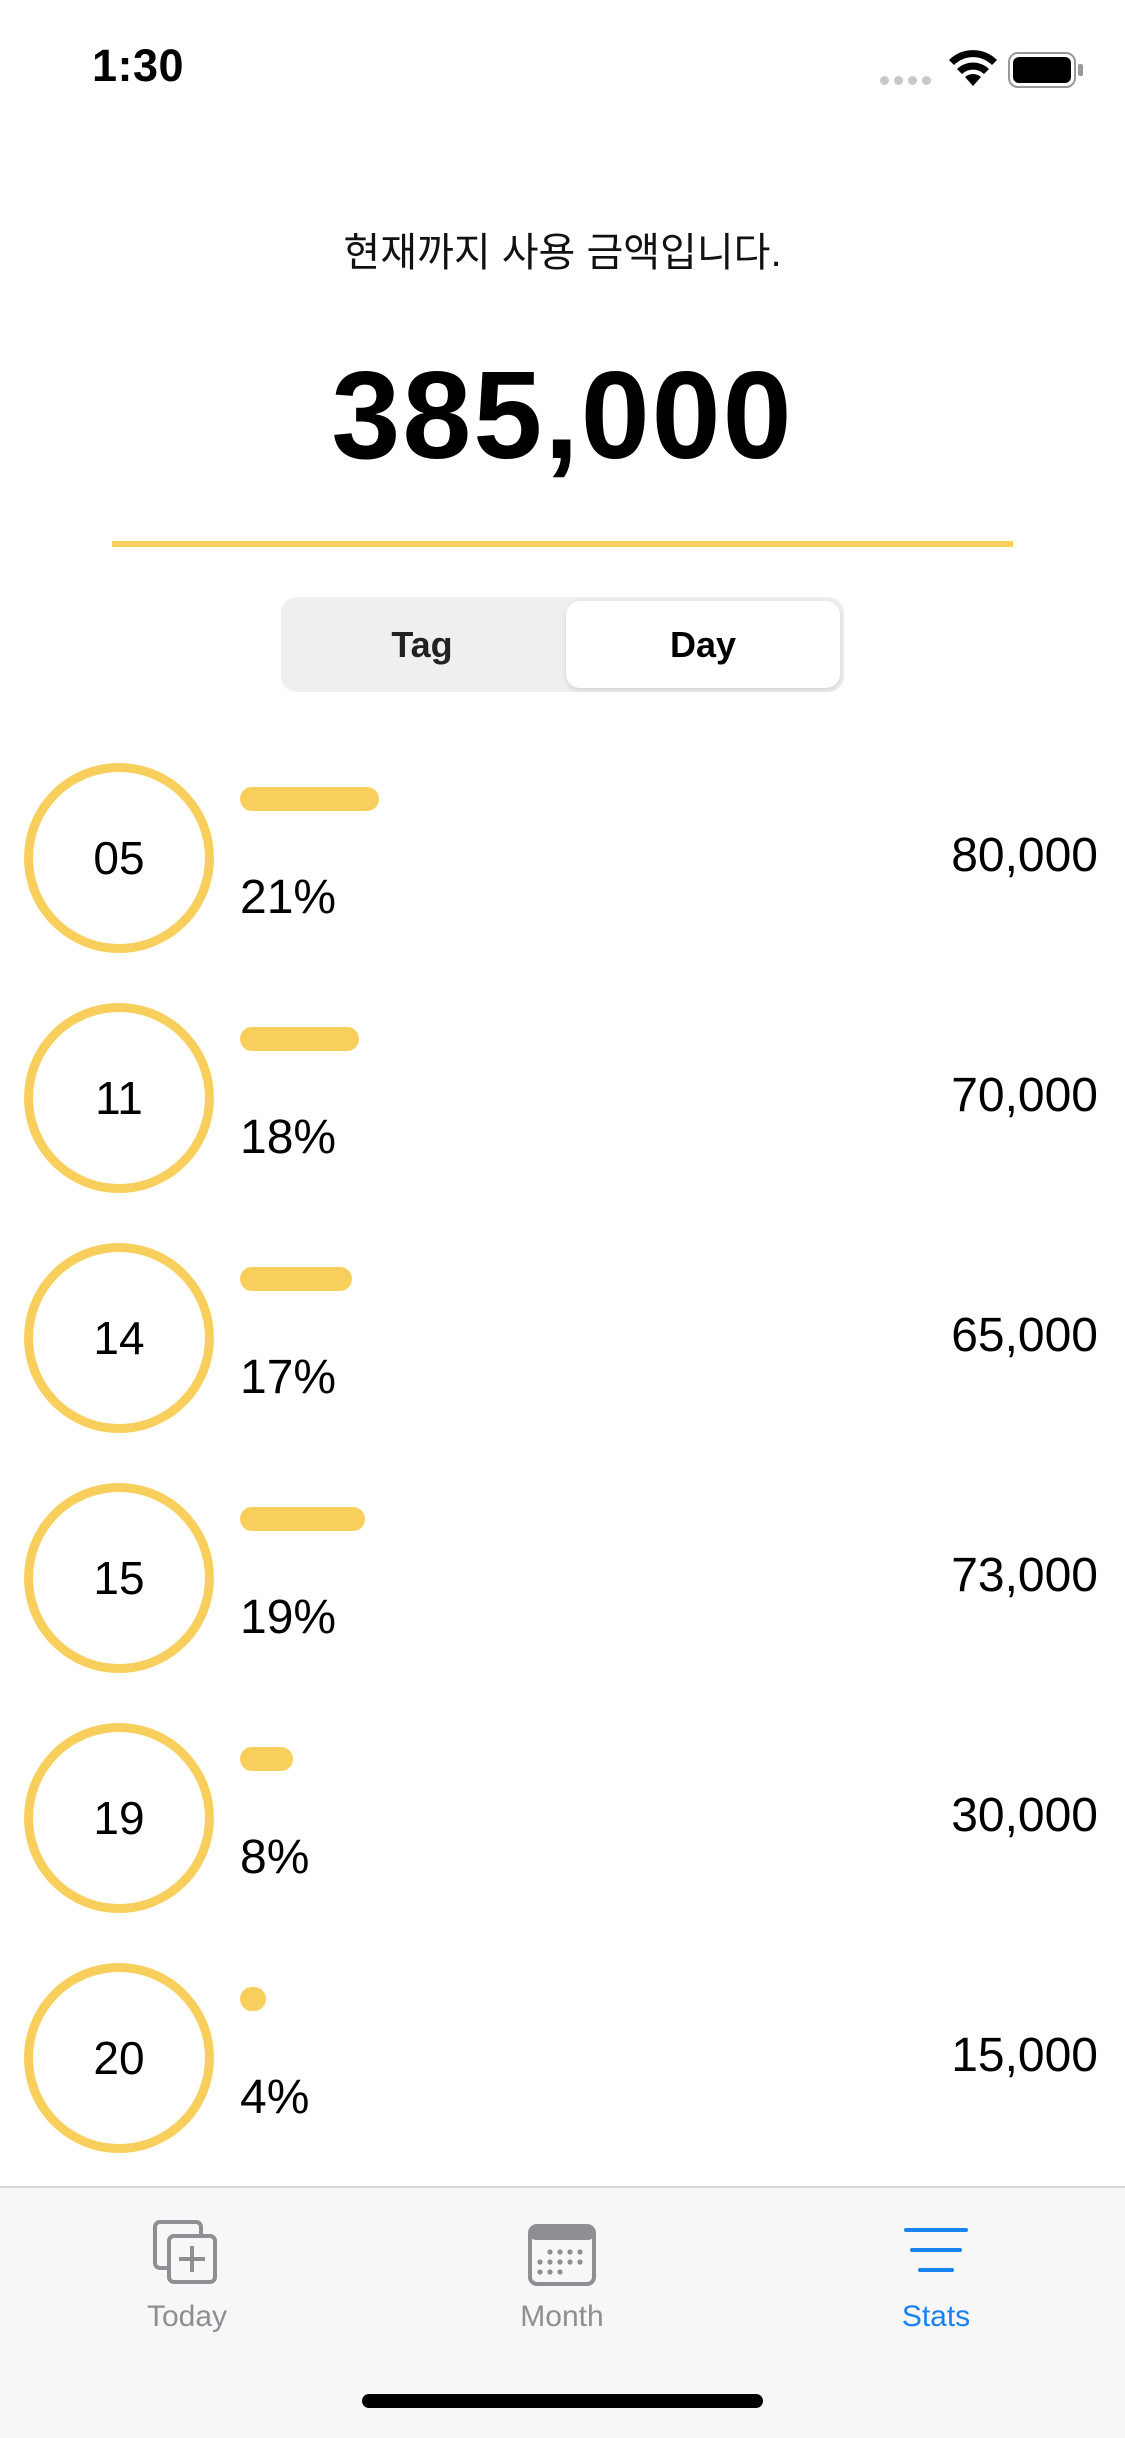 The width and height of the screenshot is (1125, 2438). I want to click on total-underline, so click(562, 544).